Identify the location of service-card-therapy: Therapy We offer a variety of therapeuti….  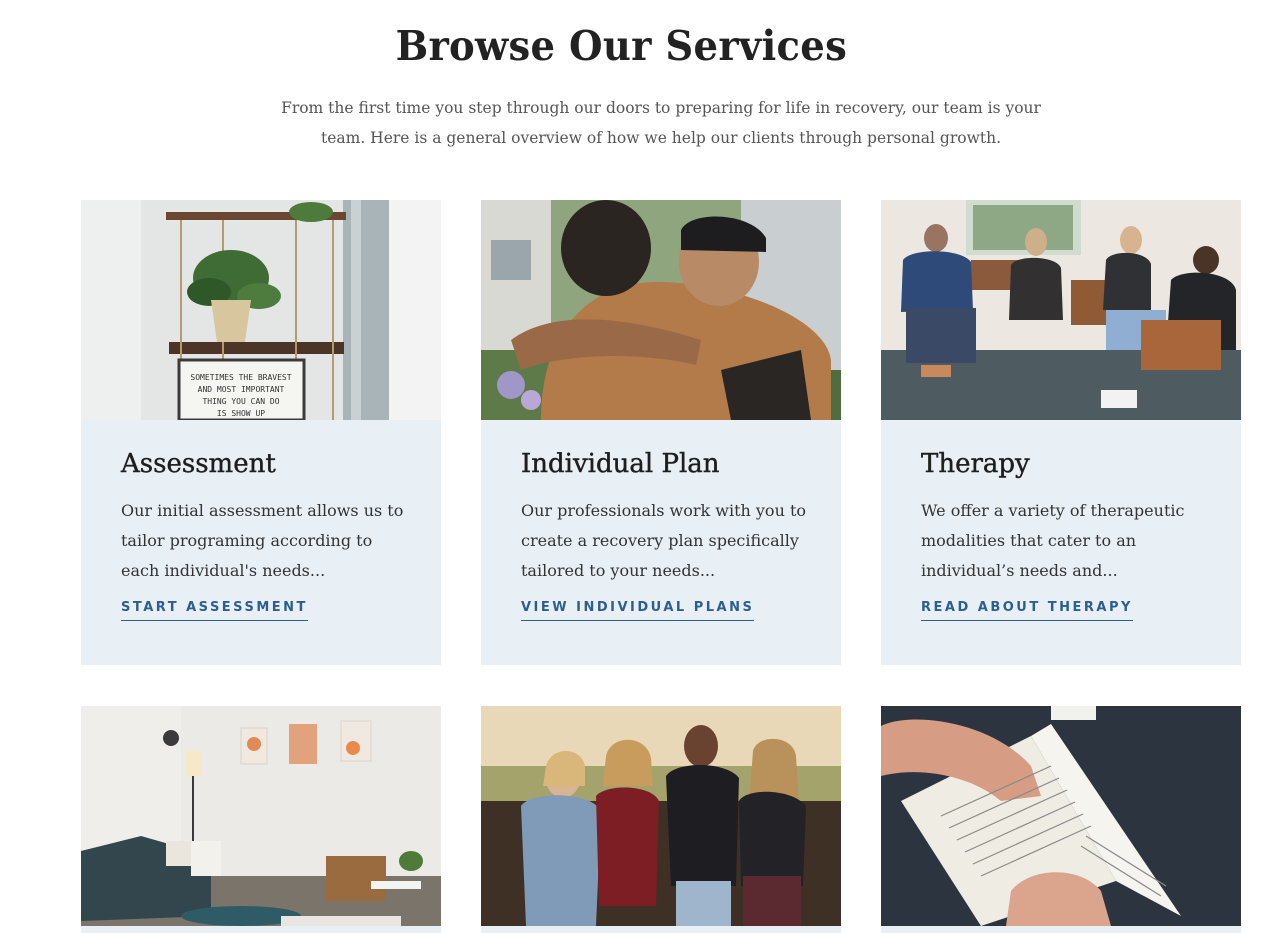
(1061, 432).